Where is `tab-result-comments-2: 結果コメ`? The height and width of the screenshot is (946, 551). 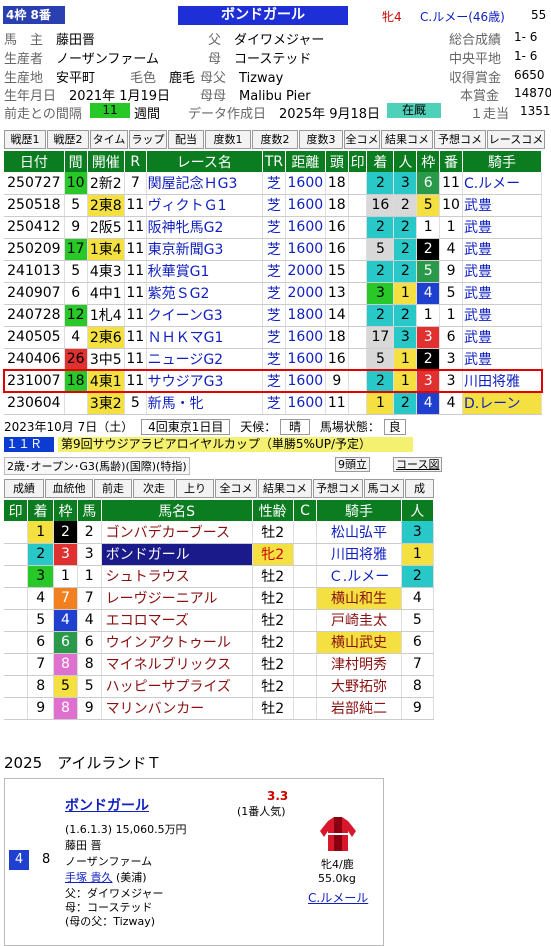 tab-result-comments-2: 結果コメ is located at coordinates (285, 488).